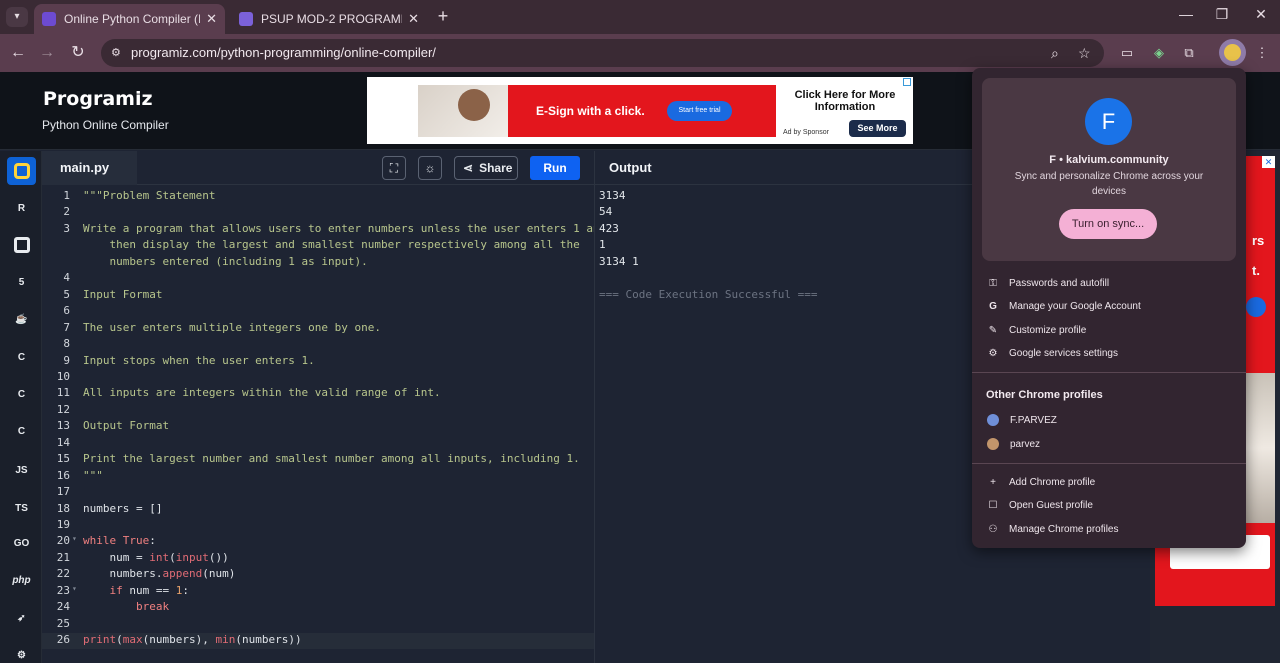  Describe the element at coordinates (117, 52) in the screenshot. I see `site-info-icon: ⚙` at that location.